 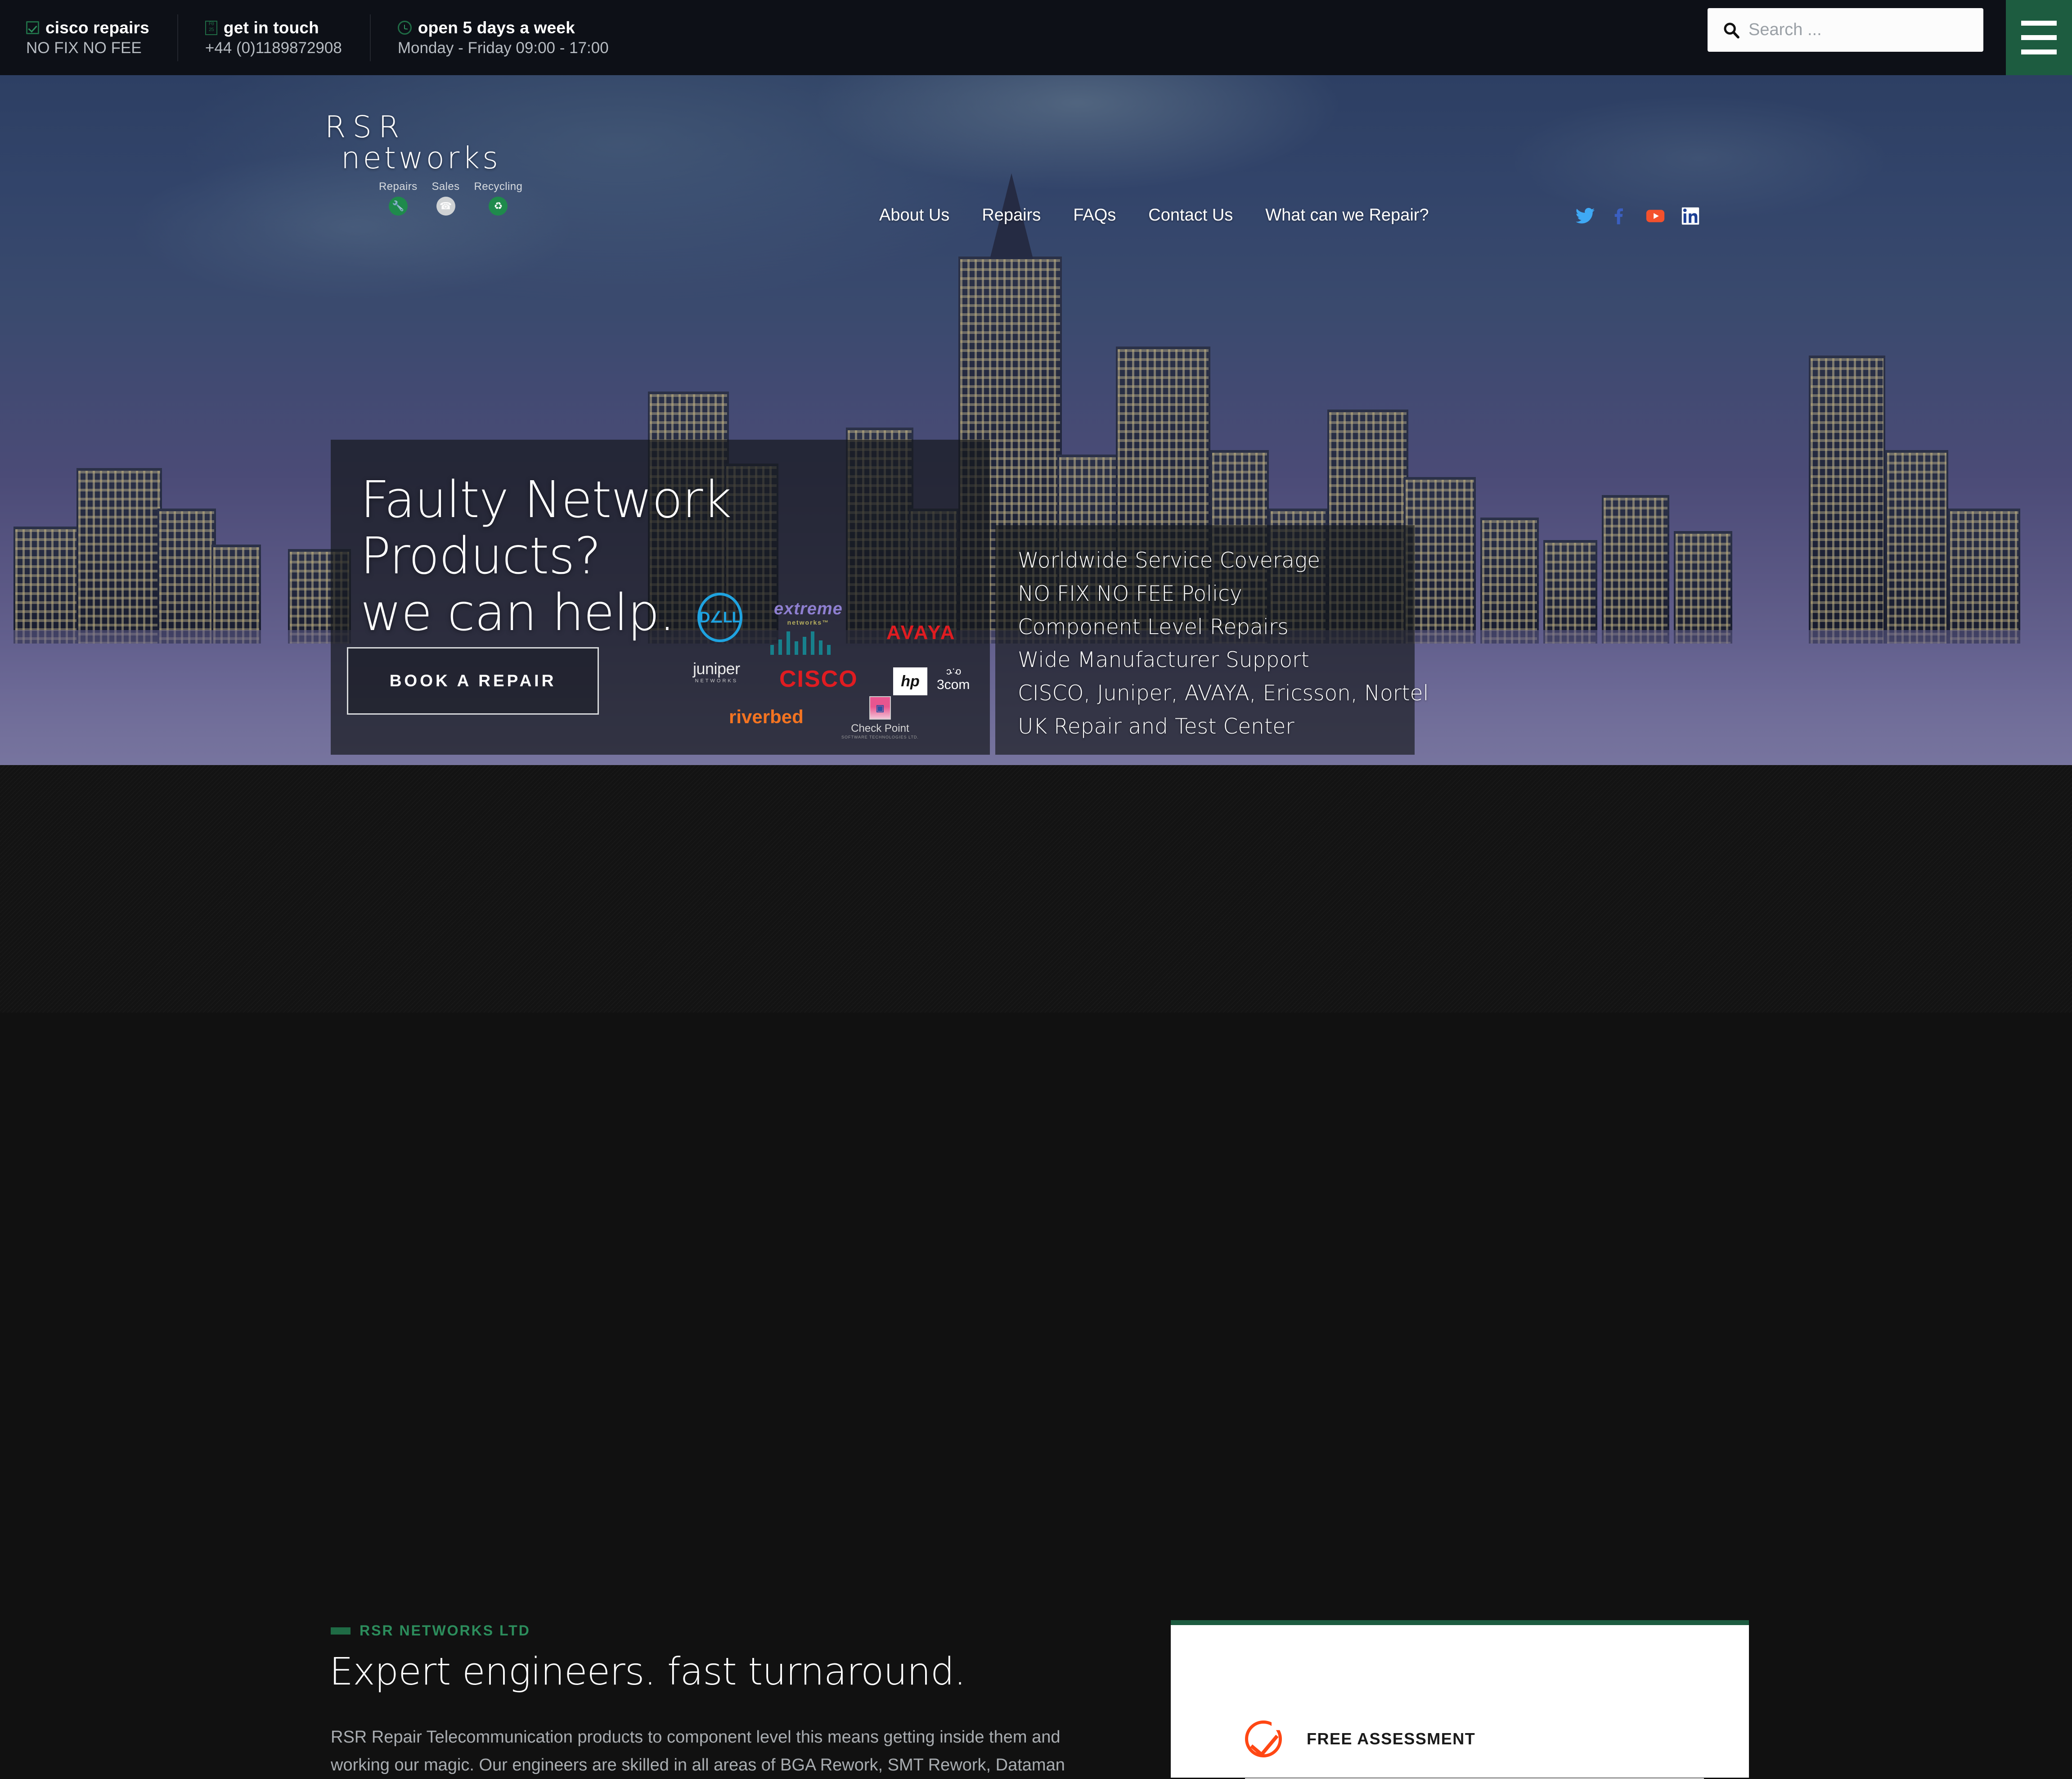 What do you see at coordinates (1130, 593) in the screenshot?
I see `hero-benefit-item: NO FIX NO FEE Policy` at bounding box center [1130, 593].